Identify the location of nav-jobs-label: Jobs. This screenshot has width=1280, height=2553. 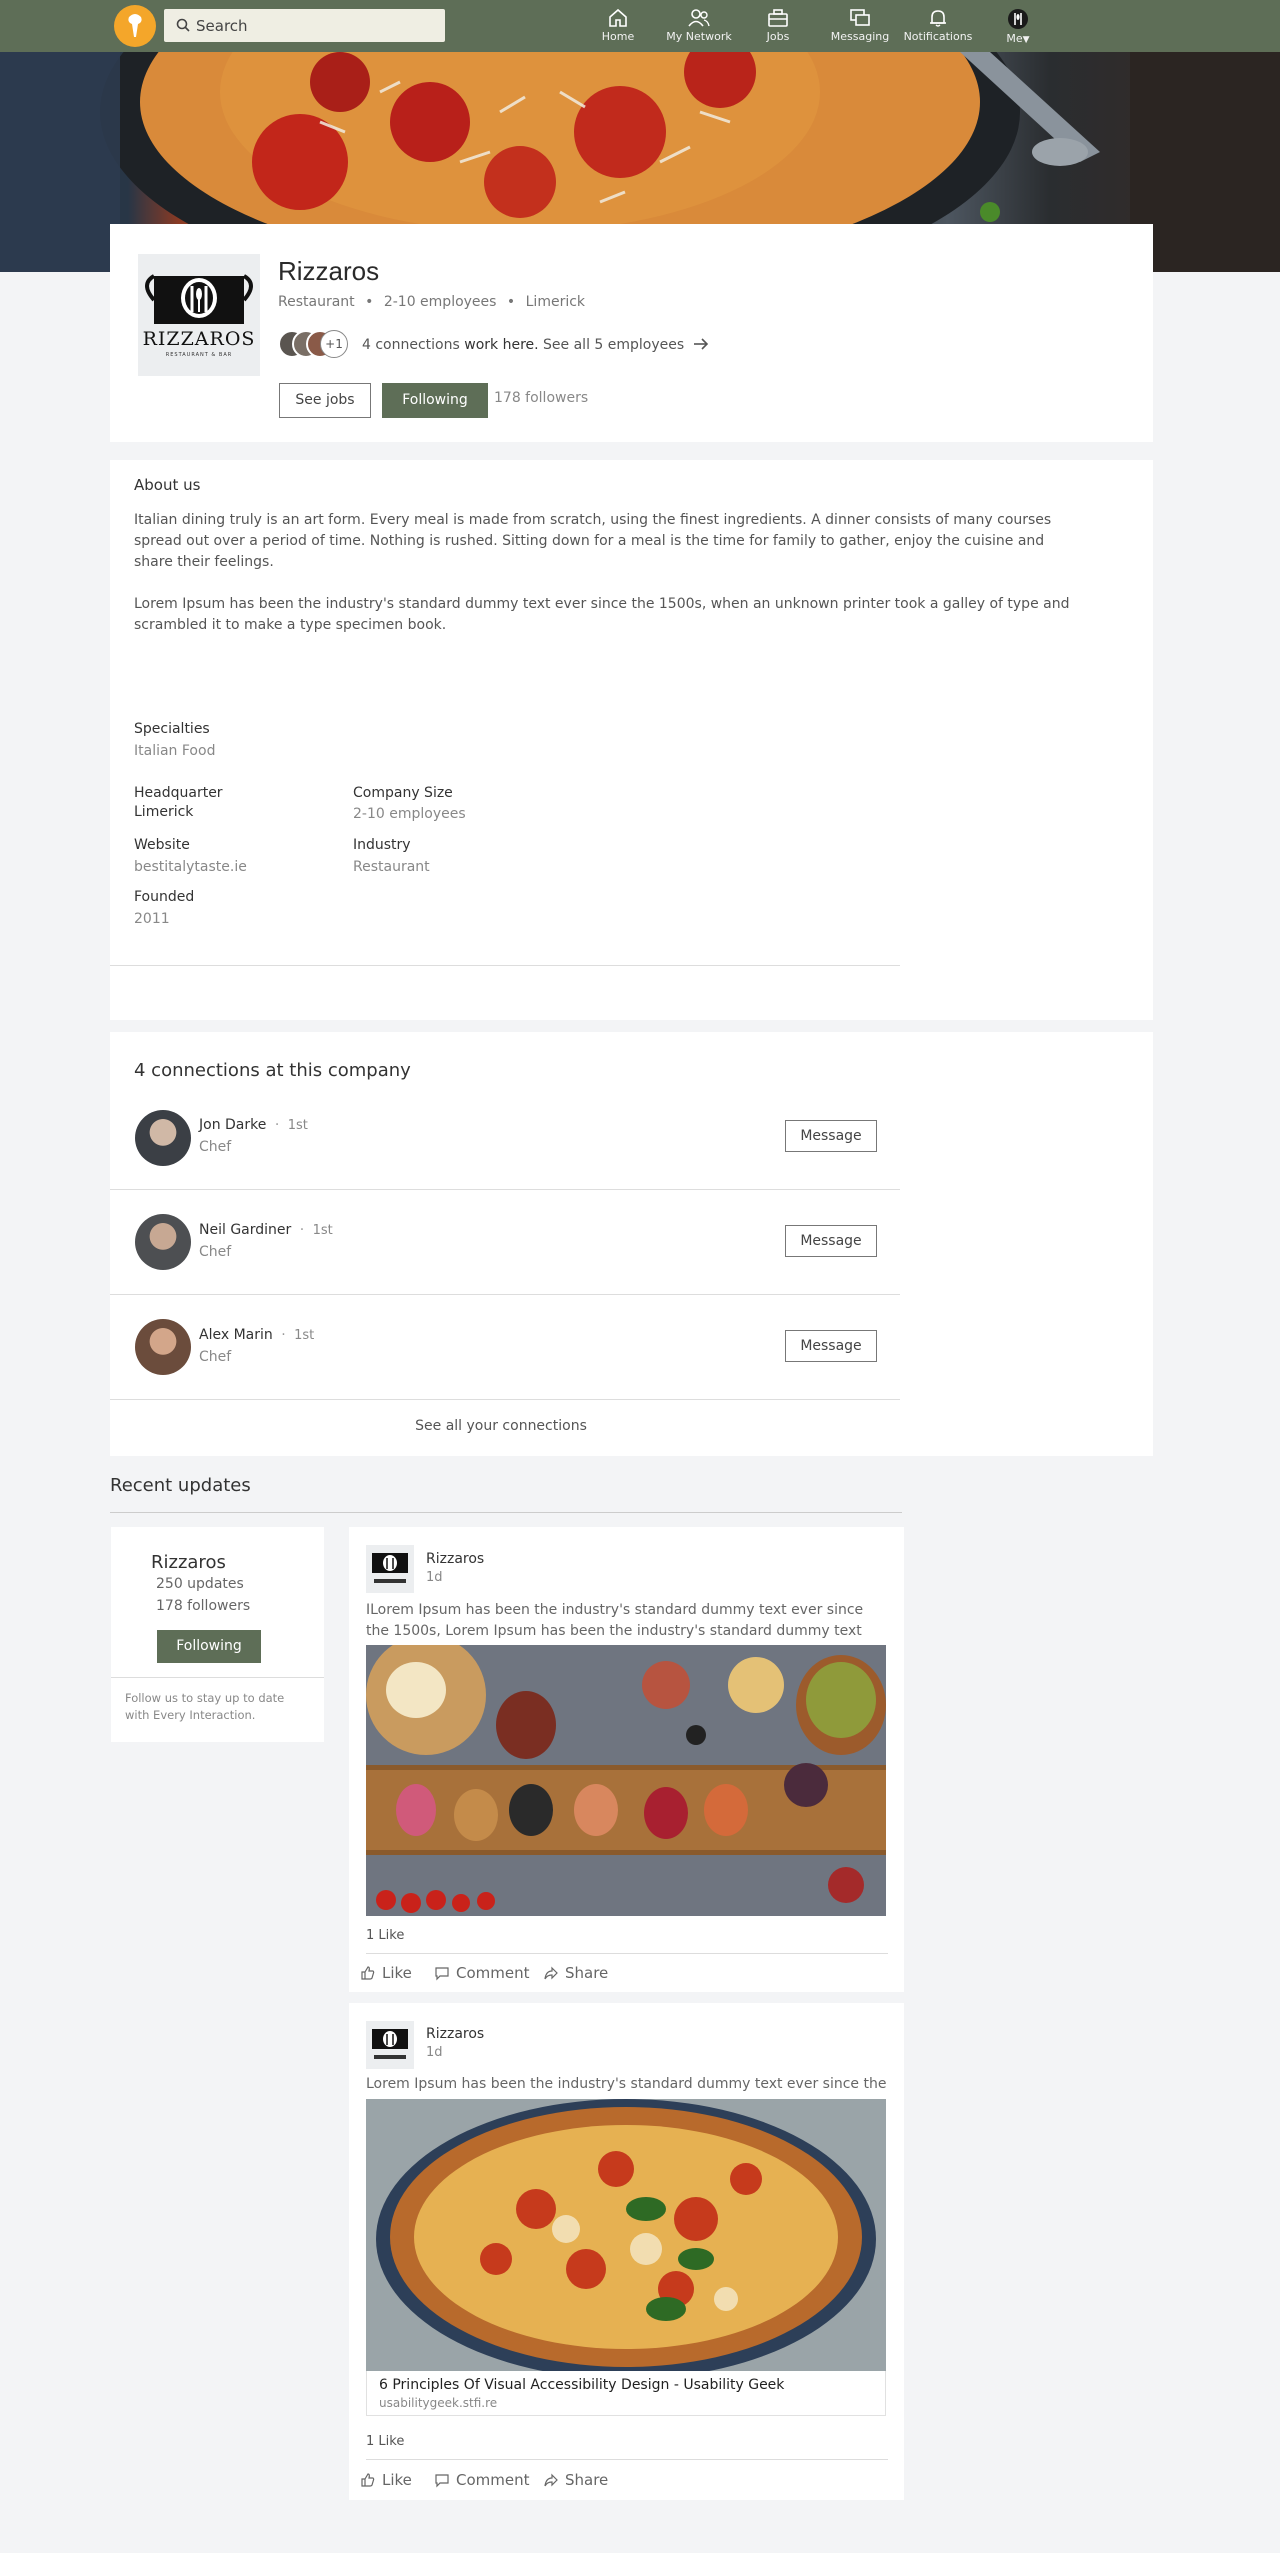
(778, 36).